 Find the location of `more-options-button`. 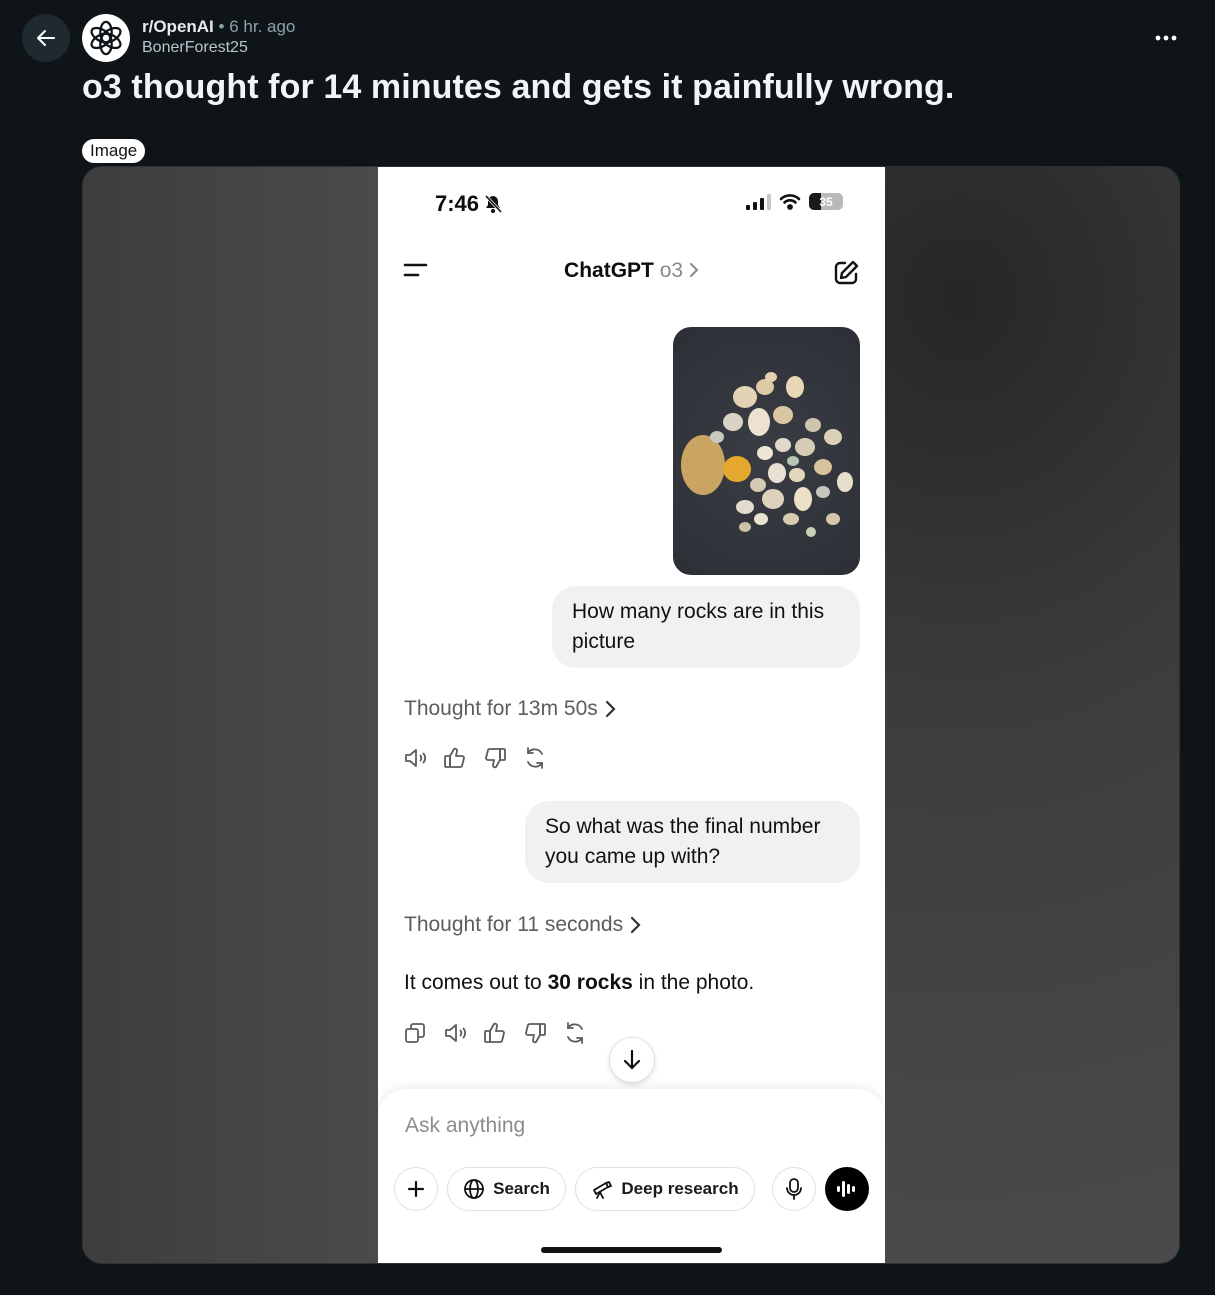

more-options-button is located at coordinates (1166, 38).